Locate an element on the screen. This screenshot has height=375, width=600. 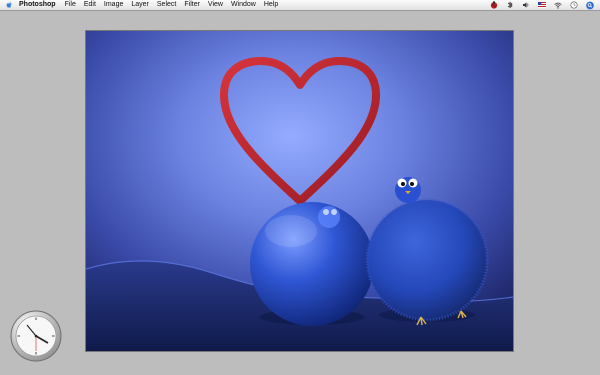
wifi-icon is located at coordinates (558, 5).